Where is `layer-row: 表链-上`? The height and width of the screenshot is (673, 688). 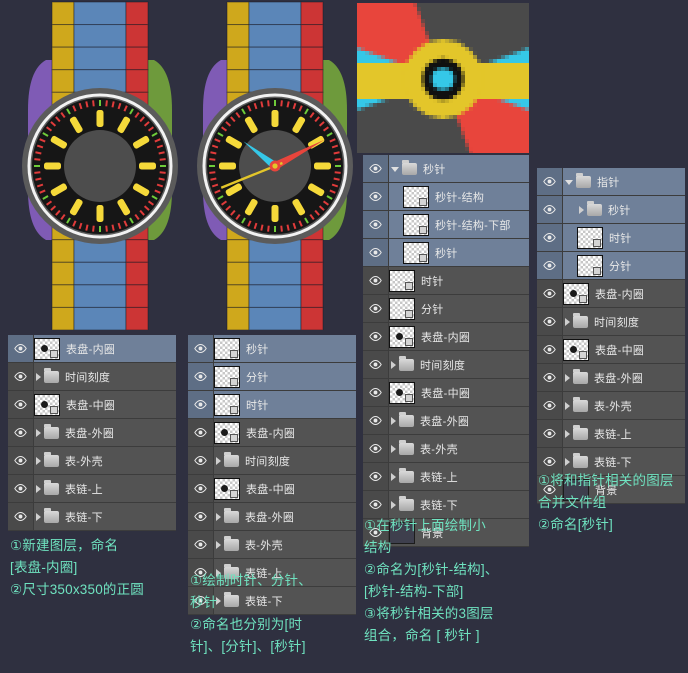 layer-row: 表链-上 is located at coordinates (92, 489).